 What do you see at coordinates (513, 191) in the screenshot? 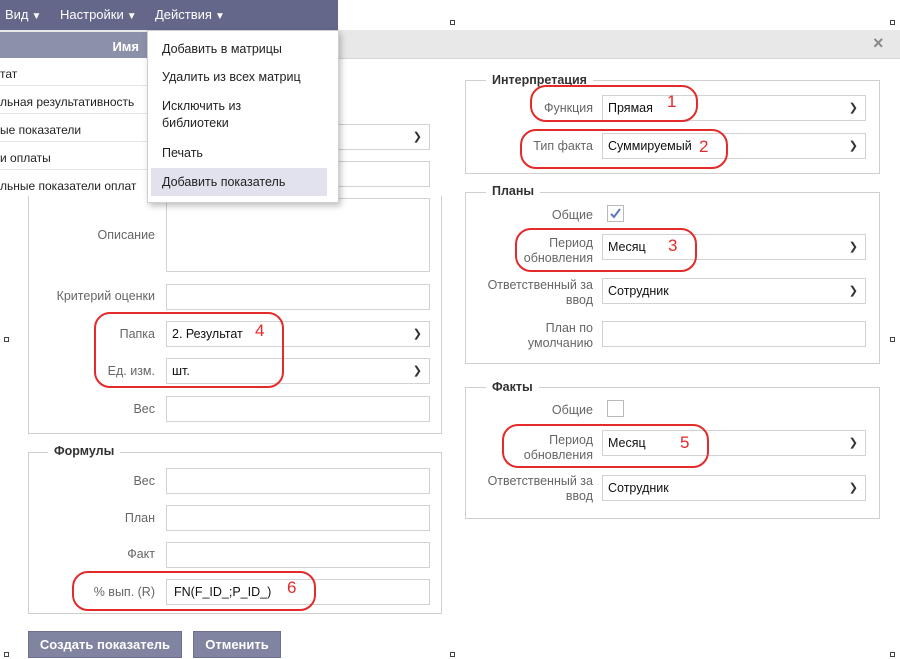
I see `plans-legend: Планы` at bounding box center [513, 191].